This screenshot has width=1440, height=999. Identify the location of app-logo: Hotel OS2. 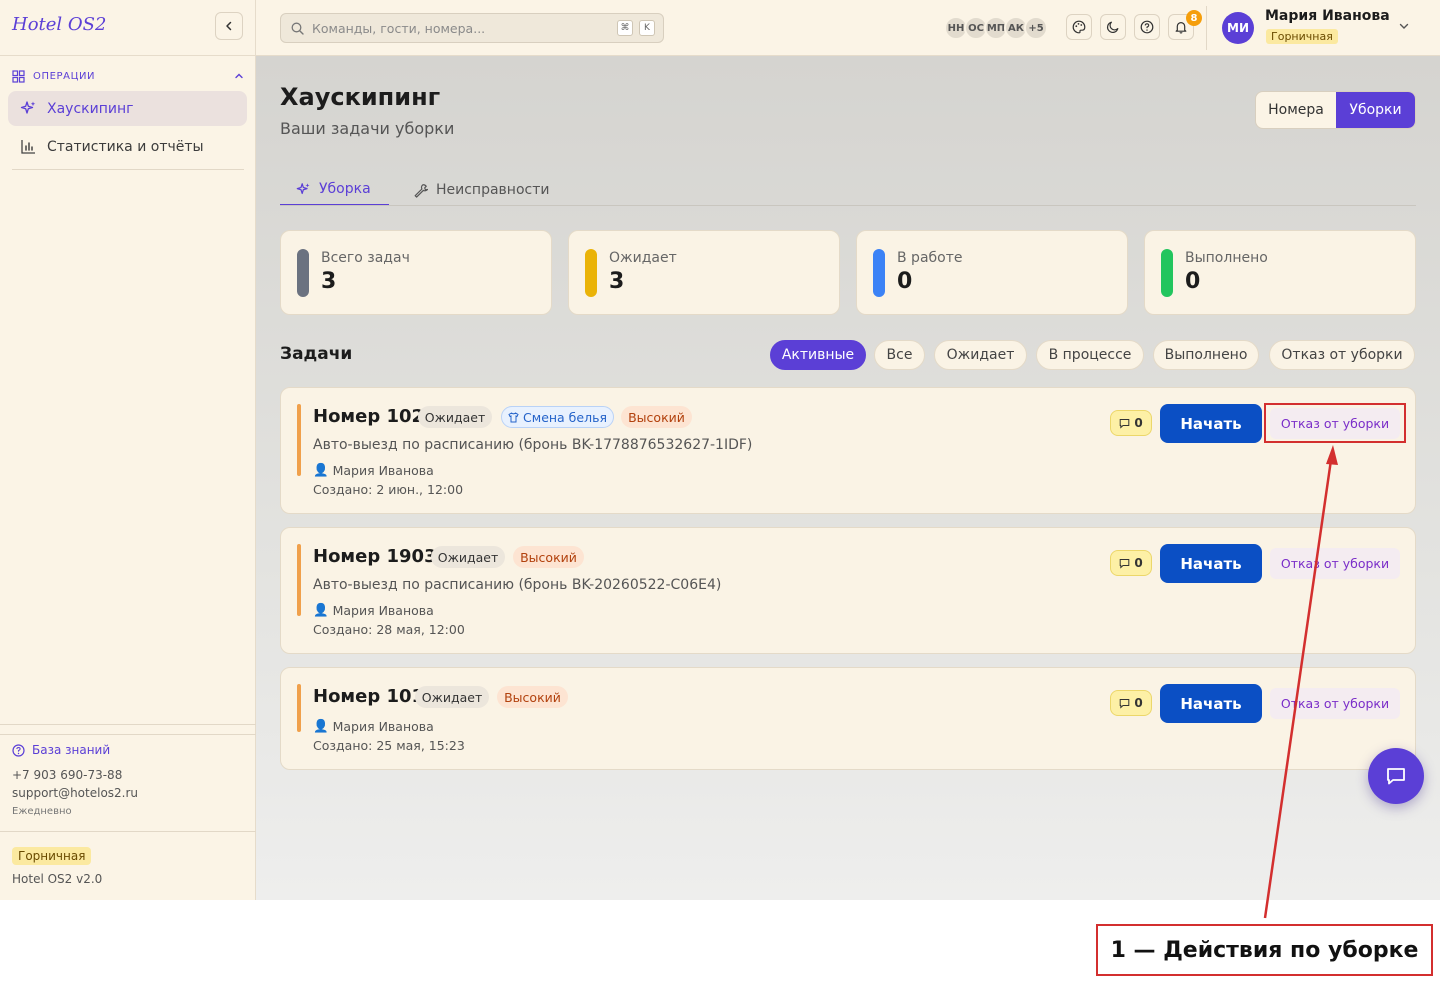
(59, 24).